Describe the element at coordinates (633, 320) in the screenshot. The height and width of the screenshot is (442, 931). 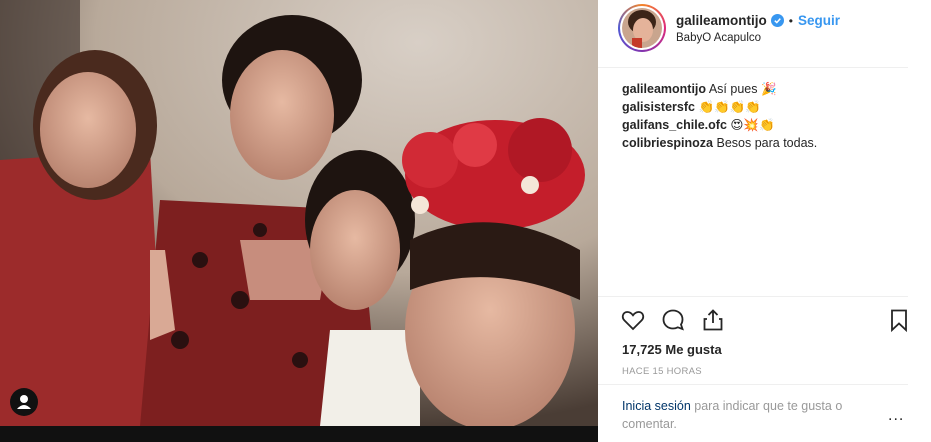
I see `heart-icon` at that location.